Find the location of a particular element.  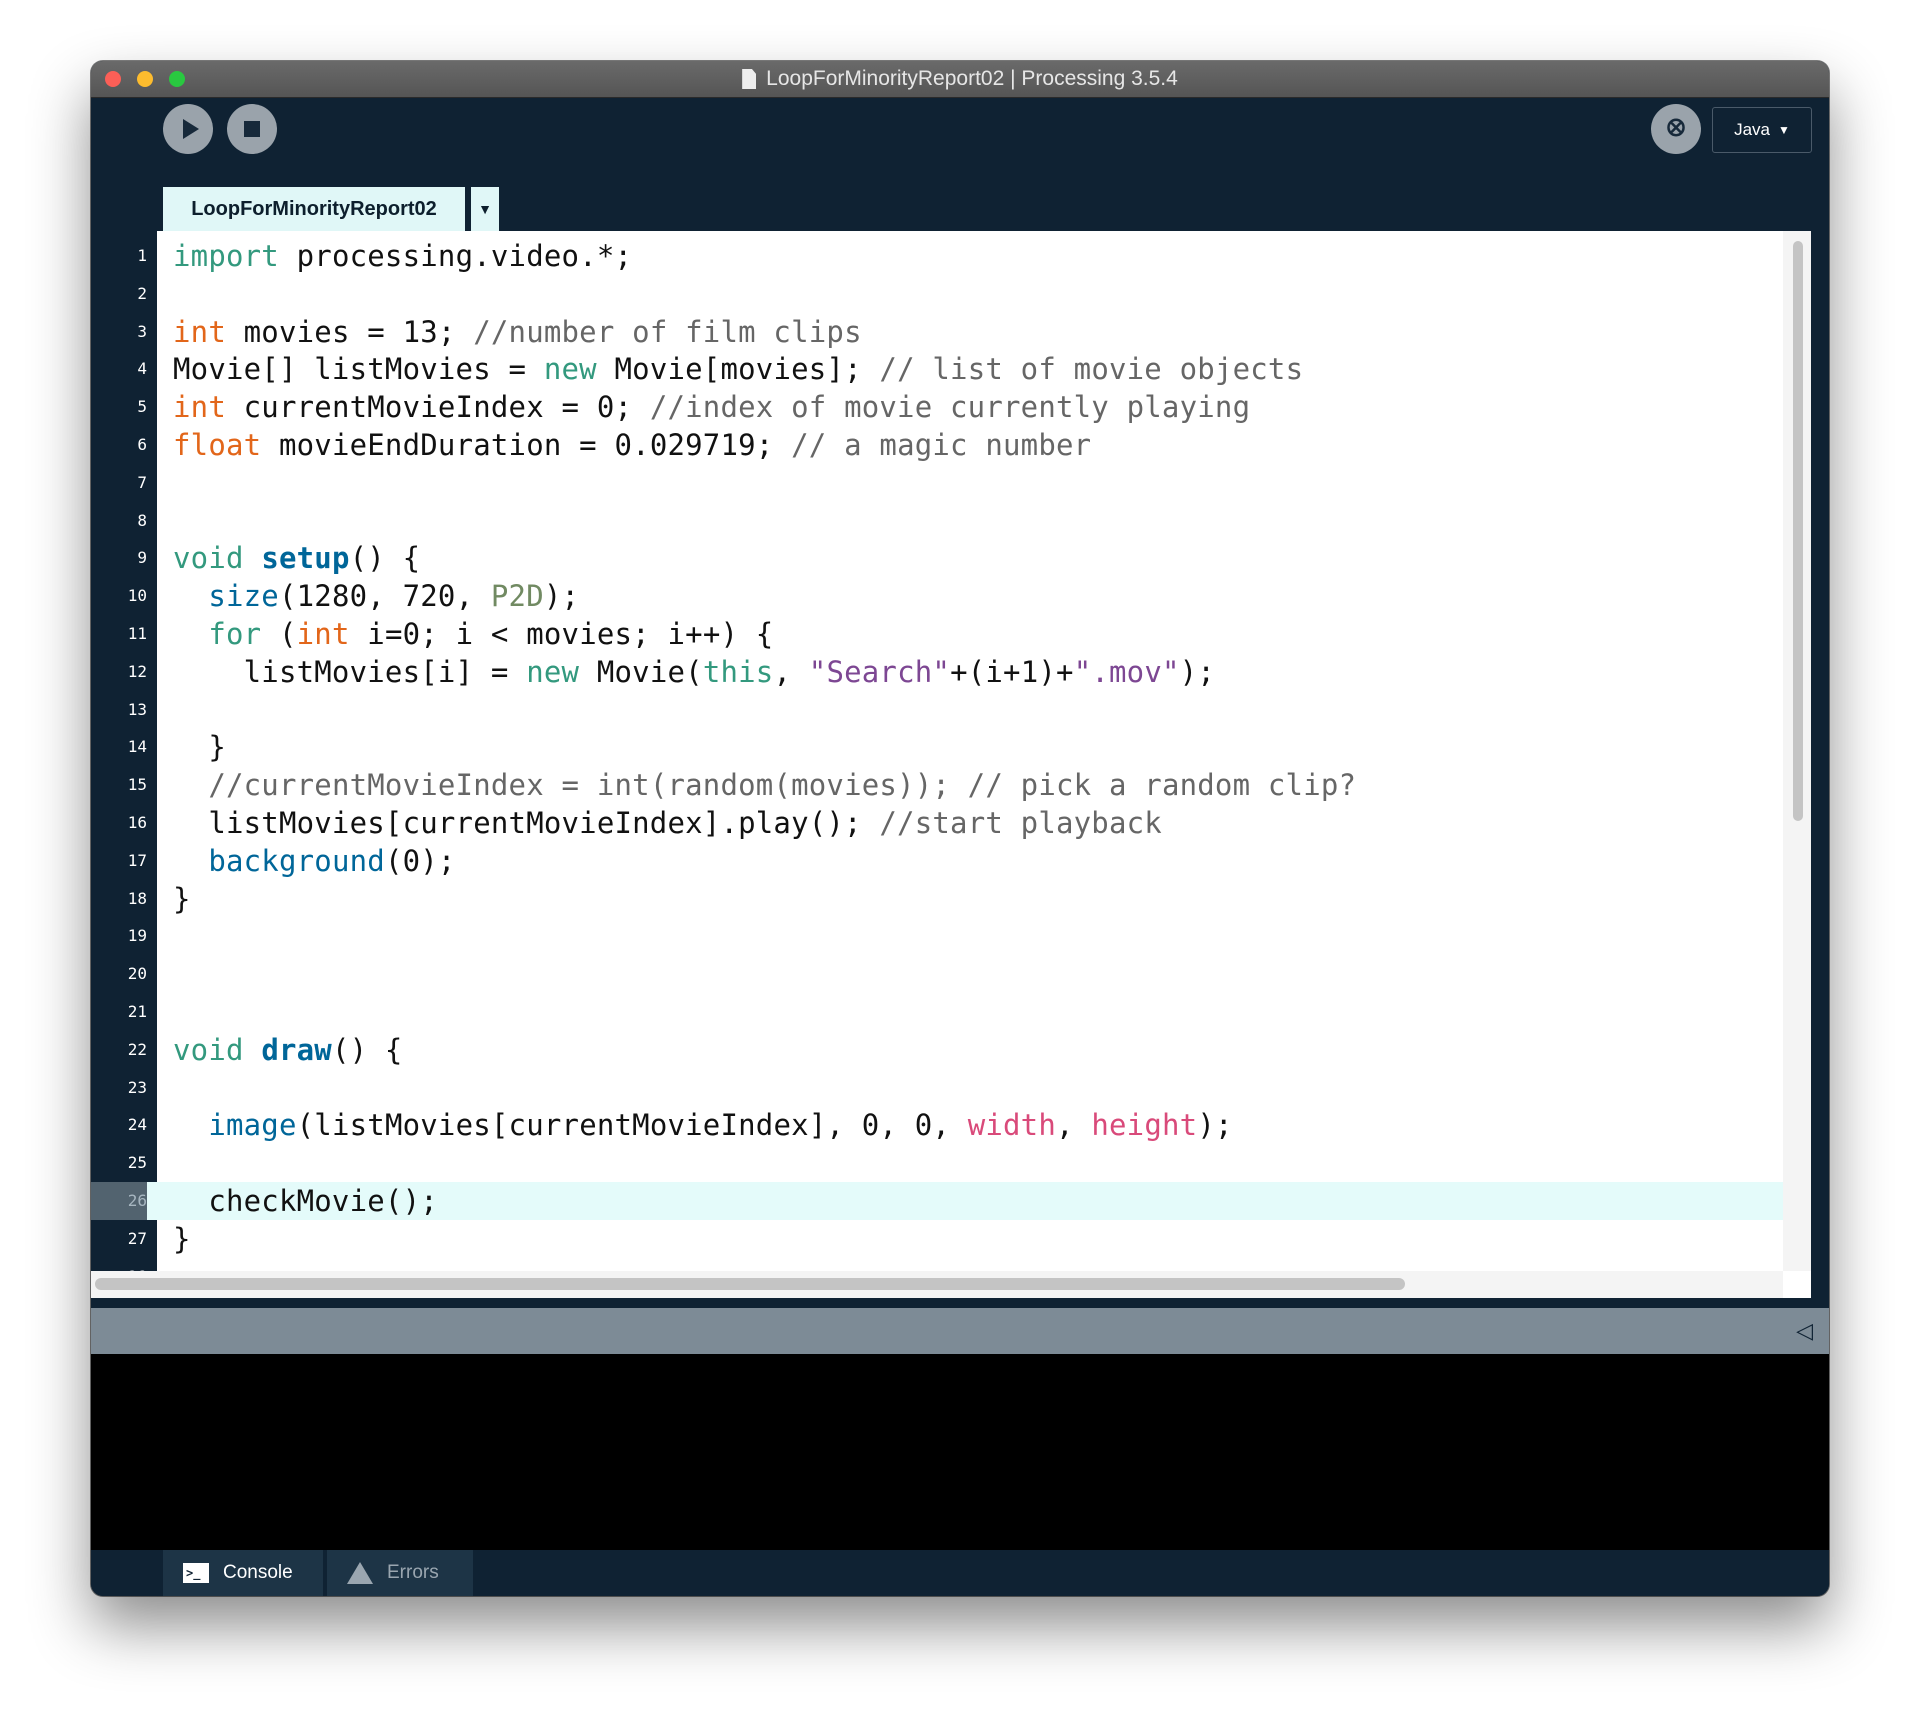

console-icon: >_ is located at coordinates (196, 1573).